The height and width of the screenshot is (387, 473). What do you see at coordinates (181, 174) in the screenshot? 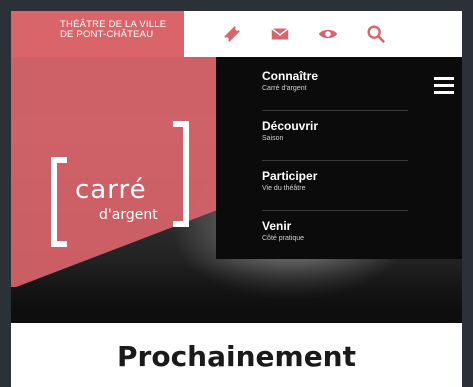
I see `logo-bracket-right` at bounding box center [181, 174].